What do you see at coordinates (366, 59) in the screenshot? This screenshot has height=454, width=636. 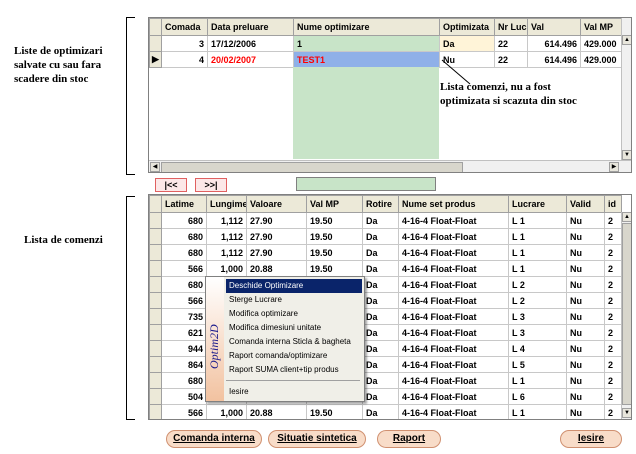 I see `cell-nume: TEST1` at bounding box center [366, 59].